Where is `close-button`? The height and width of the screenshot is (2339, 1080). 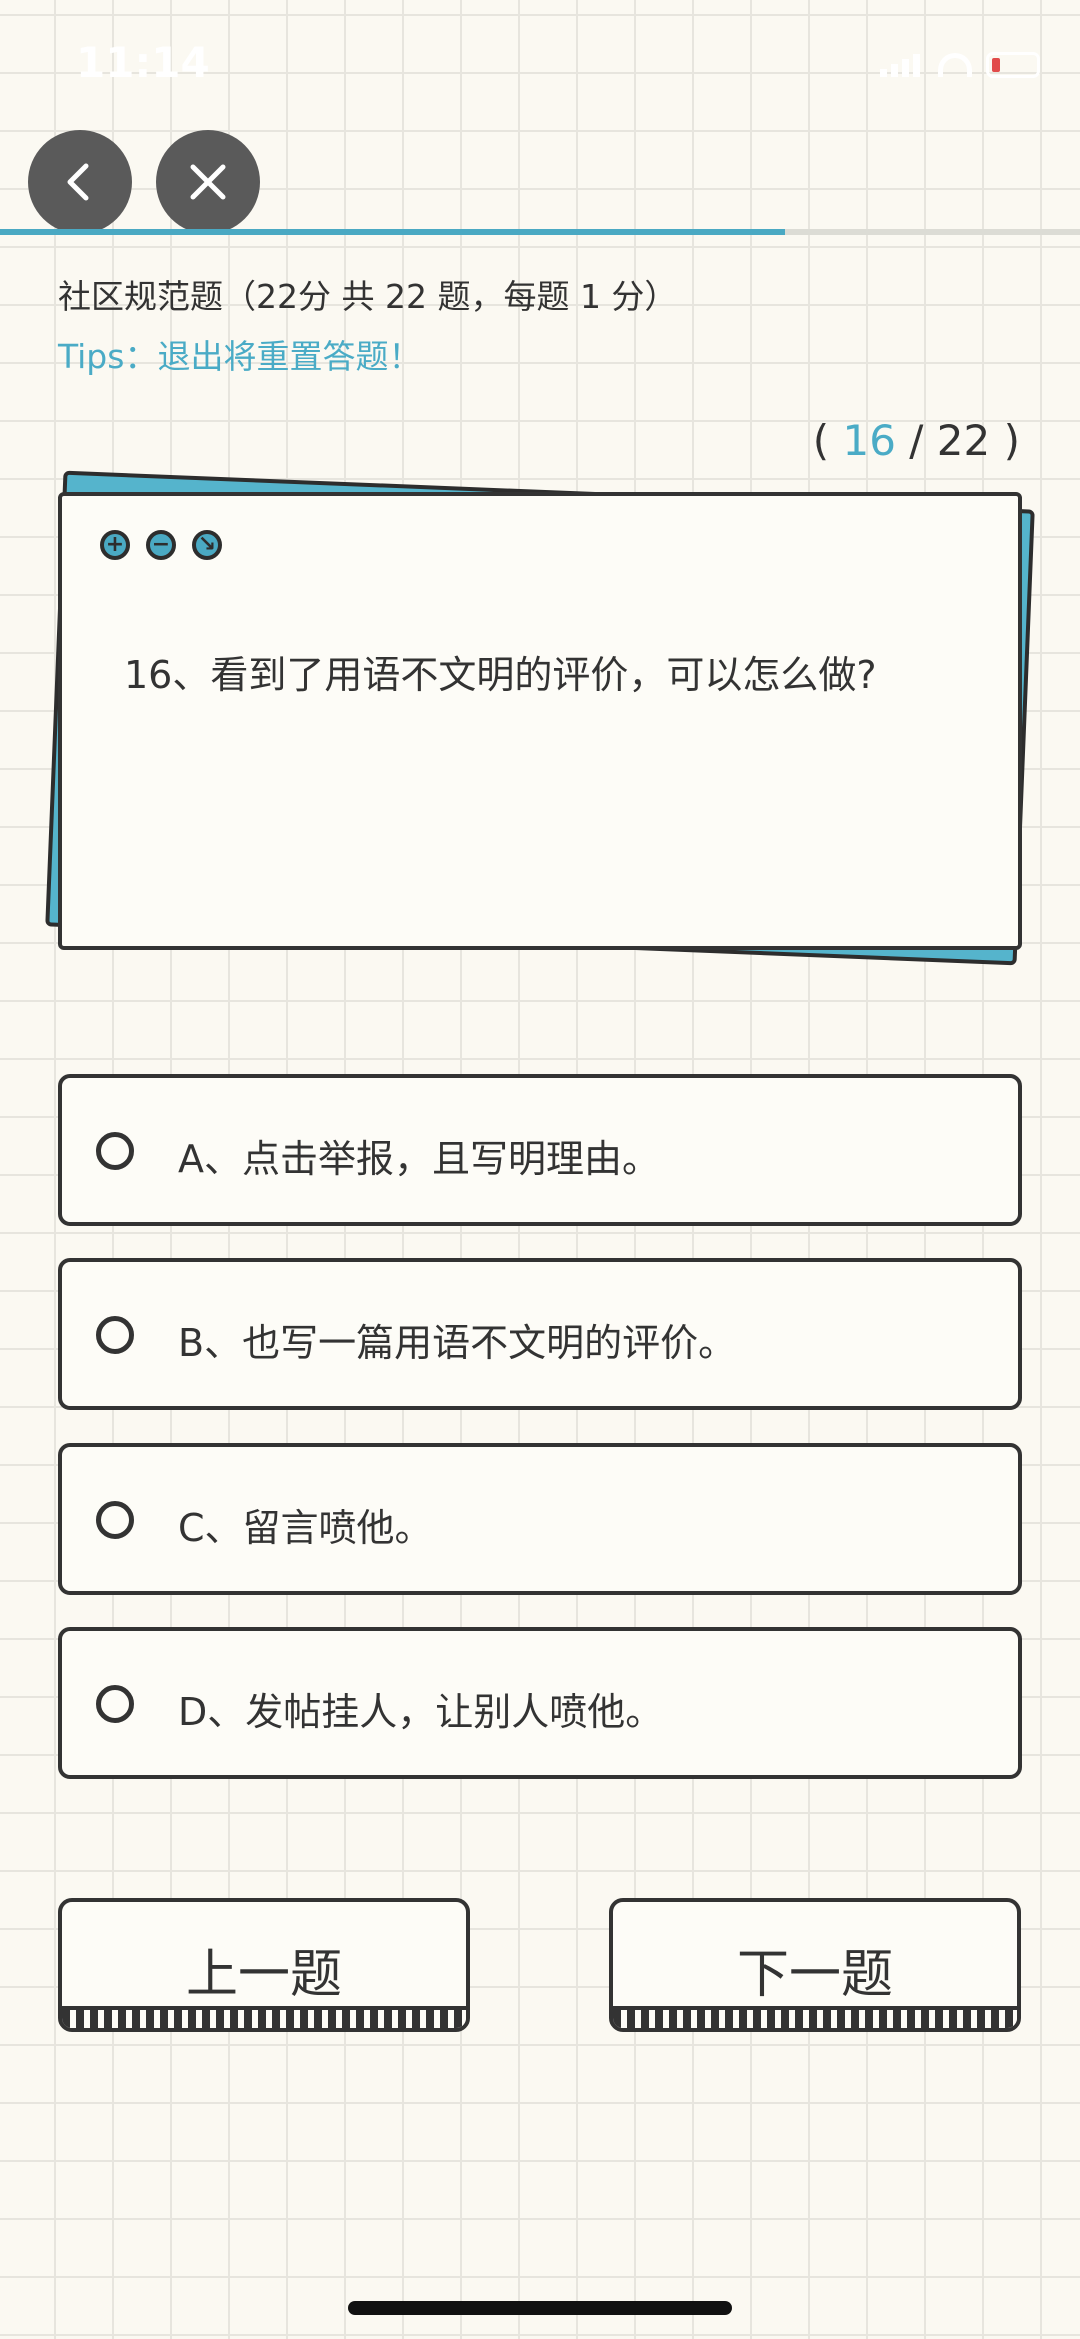 close-button is located at coordinates (208, 182).